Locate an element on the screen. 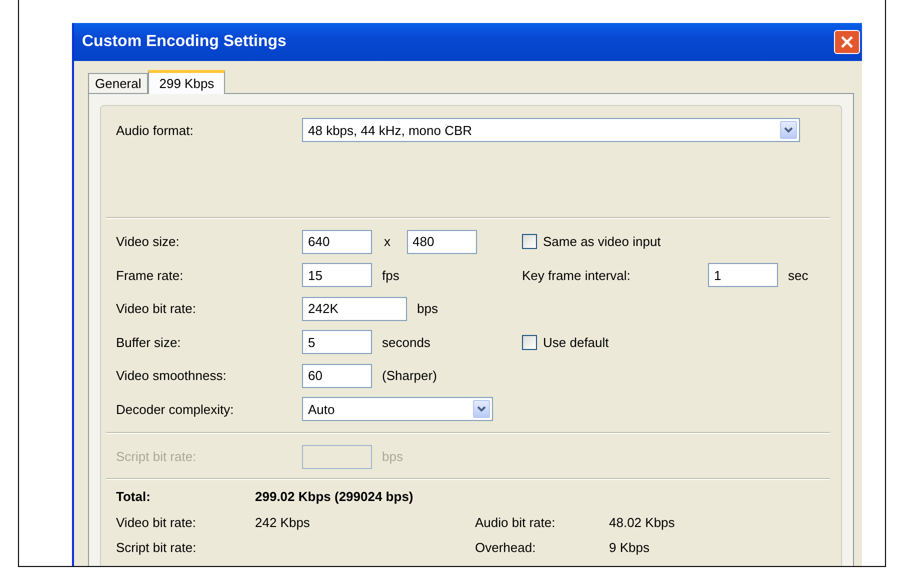 The image size is (904, 580). unit-label: sec is located at coordinates (798, 275).